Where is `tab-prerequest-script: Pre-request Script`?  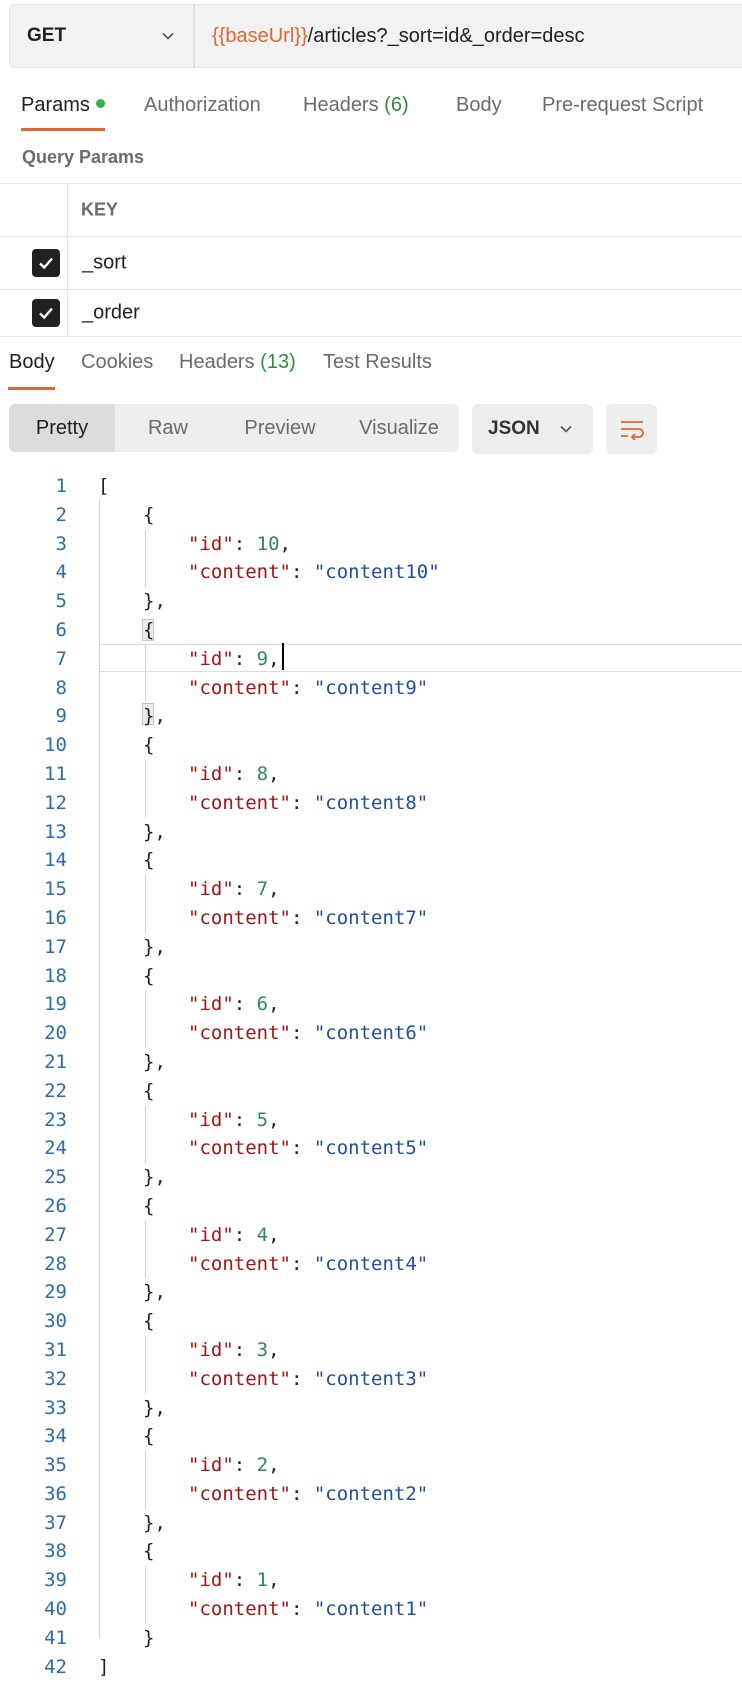
tab-prerequest-script: Pre-request Script is located at coordinates (622, 105).